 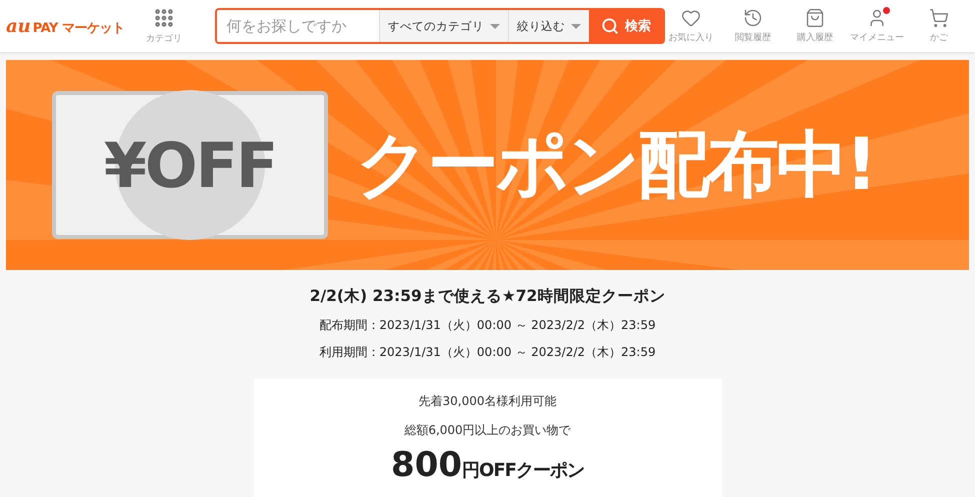 I want to click on logo-text: PAY マーケット, so click(x=78, y=27).